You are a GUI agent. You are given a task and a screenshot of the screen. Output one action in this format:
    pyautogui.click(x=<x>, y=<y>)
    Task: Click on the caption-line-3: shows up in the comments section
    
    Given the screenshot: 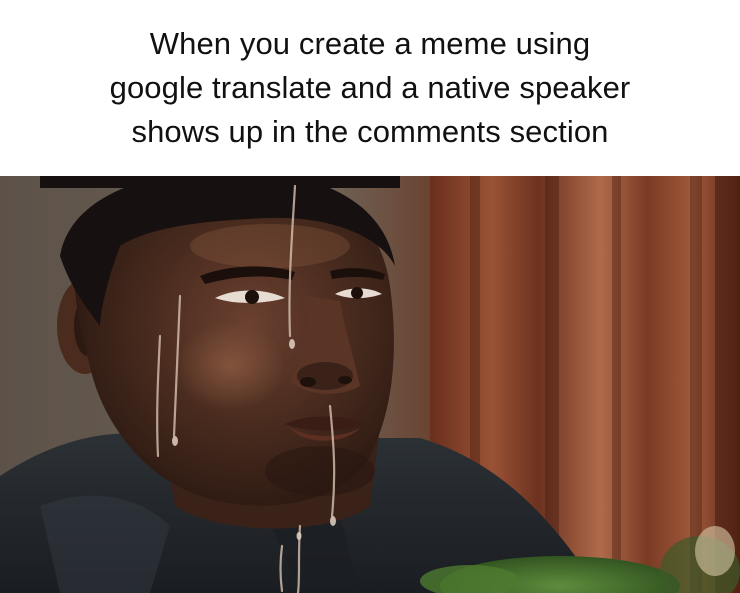 What is the action you would take?
    pyautogui.click(x=370, y=131)
    